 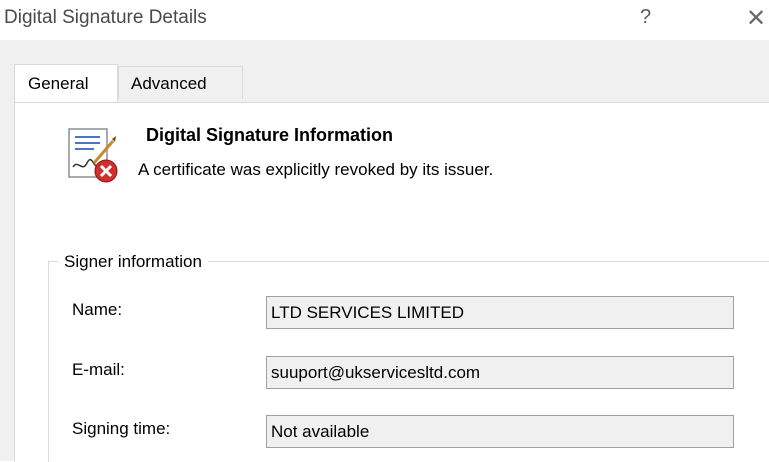 What do you see at coordinates (98, 369) in the screenshot?
I see `email-label: E-mail:` at bounding box center [98, 369].